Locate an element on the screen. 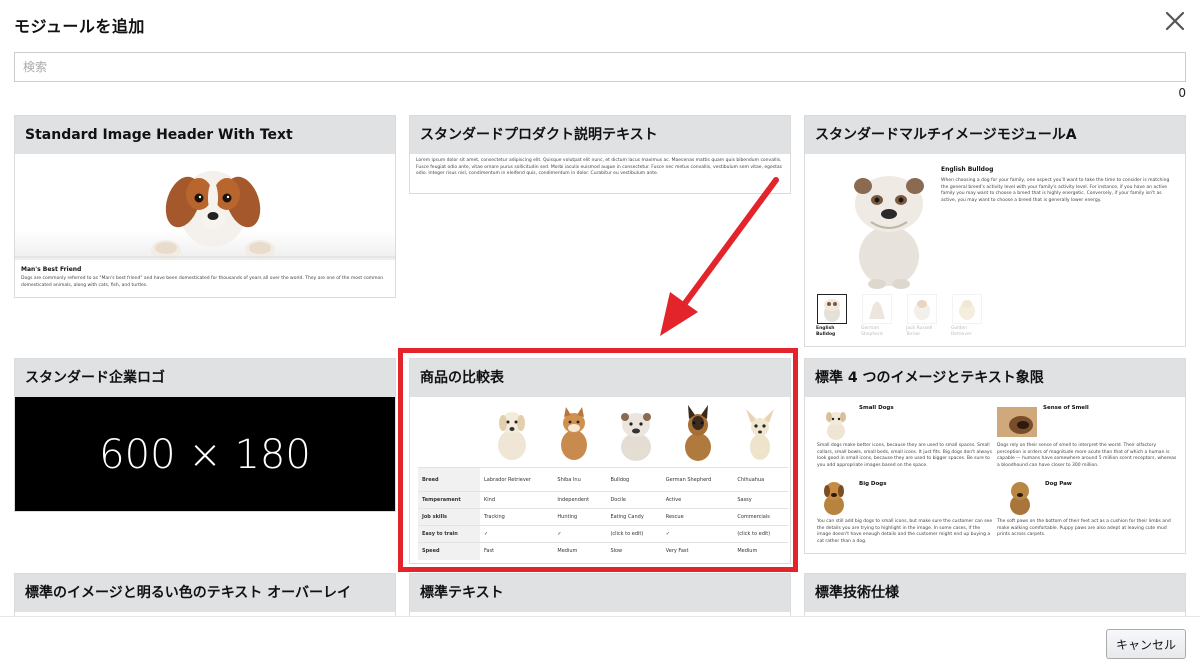 Image resolution: width=1200 pixels, height=672 pixels. search-input is located at coordinates (600, 67).